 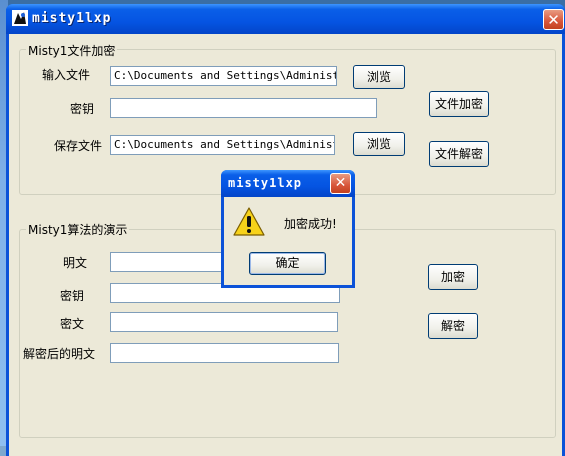 What do you see at coordinates (453, 326) in the screenshot?
I see `decrypt-button: 解密` at bounding box center [453, 326].